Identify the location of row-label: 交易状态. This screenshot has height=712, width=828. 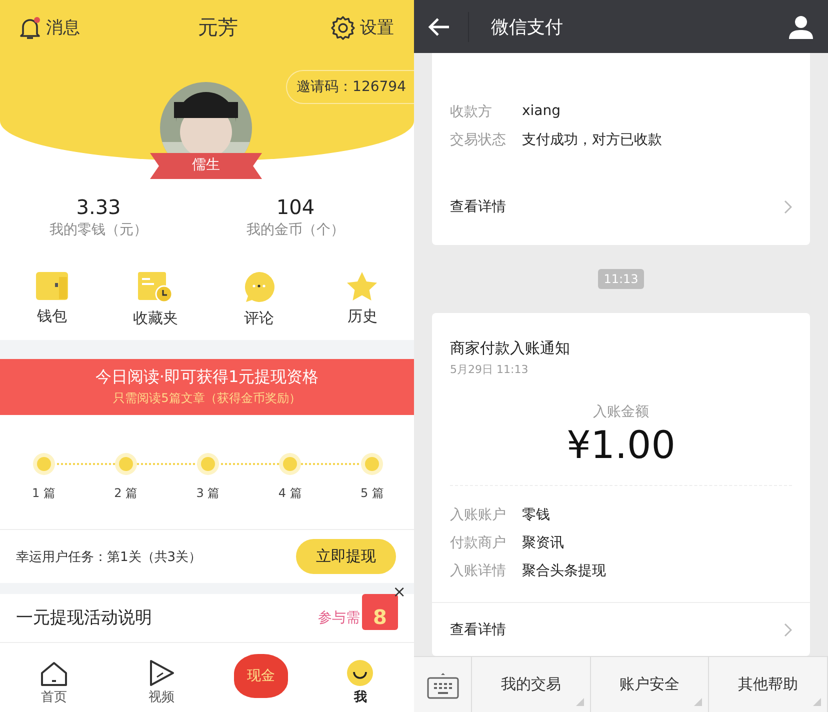
(478, 140).